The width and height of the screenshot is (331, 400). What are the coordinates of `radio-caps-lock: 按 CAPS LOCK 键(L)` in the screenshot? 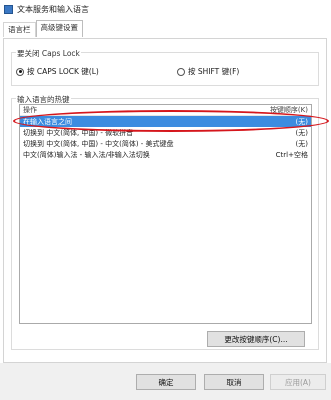 It's located at (57, 71).